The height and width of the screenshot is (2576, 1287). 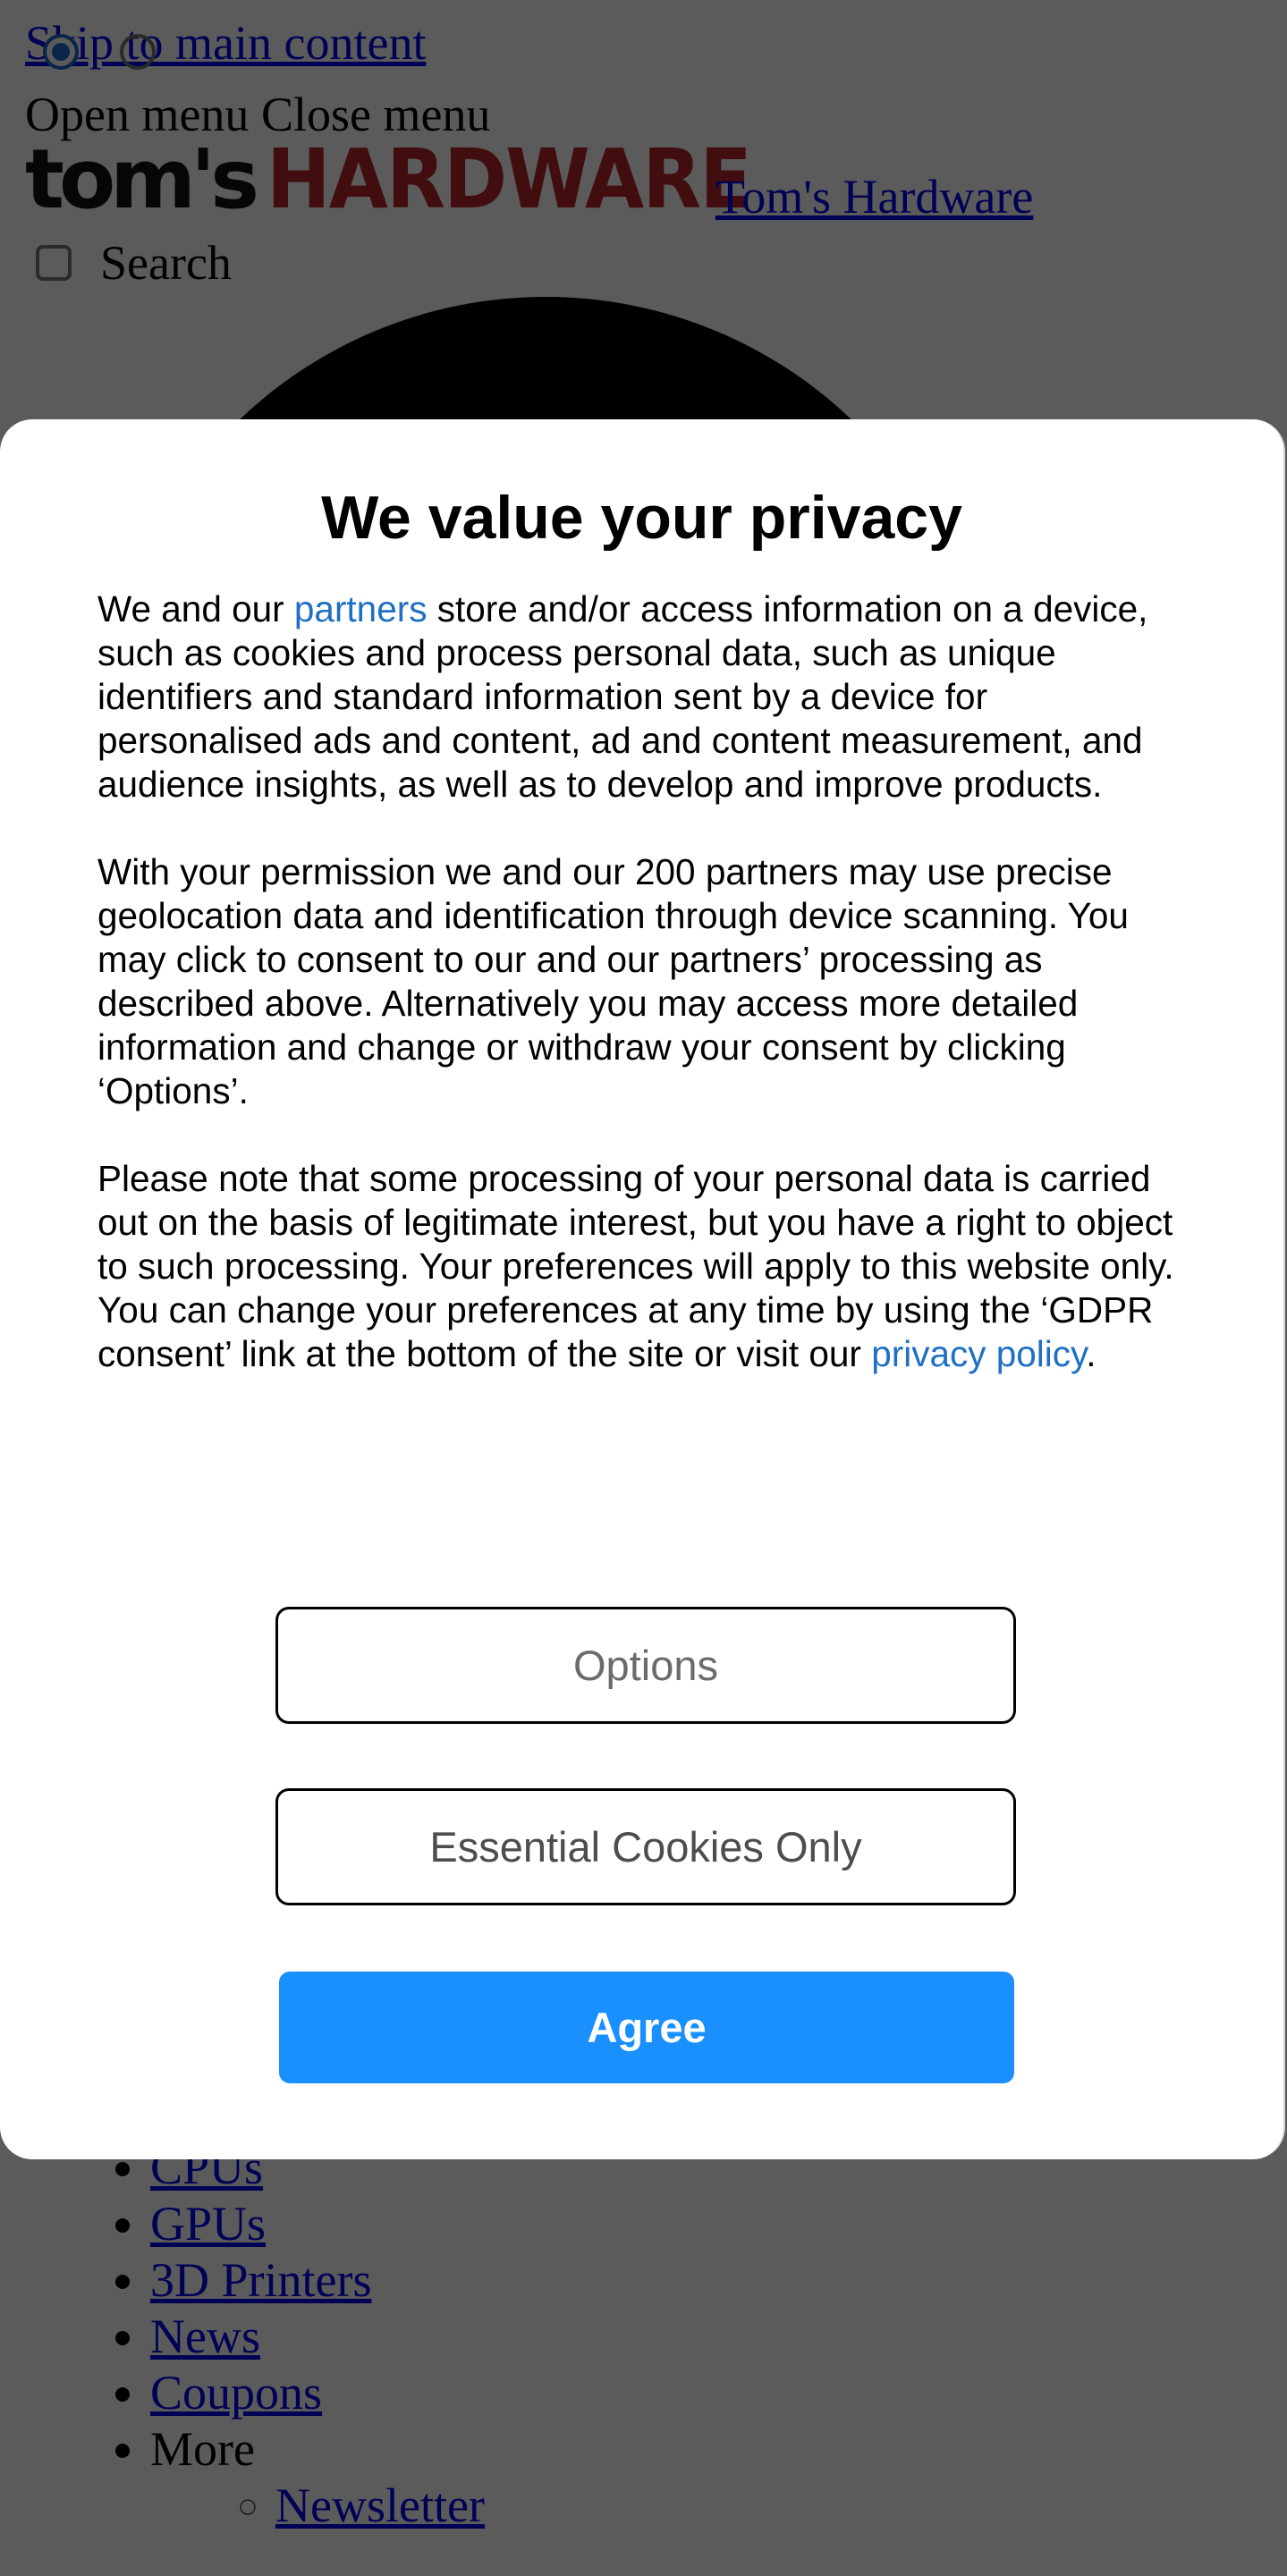 What do you see at coordinates (978, 1353) in the screenshot?
I see `privacy-policy-link: privacy policy` at bounding box center [978, 1353].